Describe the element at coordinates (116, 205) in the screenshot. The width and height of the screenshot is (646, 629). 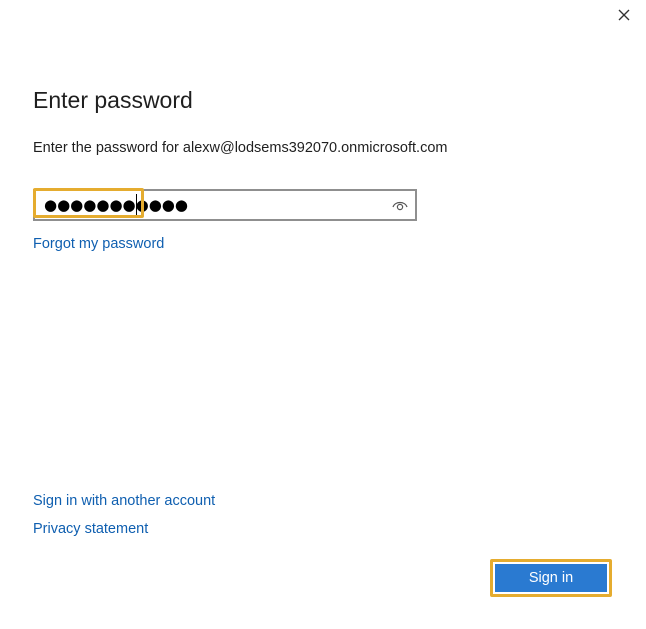
I see `password-masked-value: ●●●●●●●●●●●` at that location.